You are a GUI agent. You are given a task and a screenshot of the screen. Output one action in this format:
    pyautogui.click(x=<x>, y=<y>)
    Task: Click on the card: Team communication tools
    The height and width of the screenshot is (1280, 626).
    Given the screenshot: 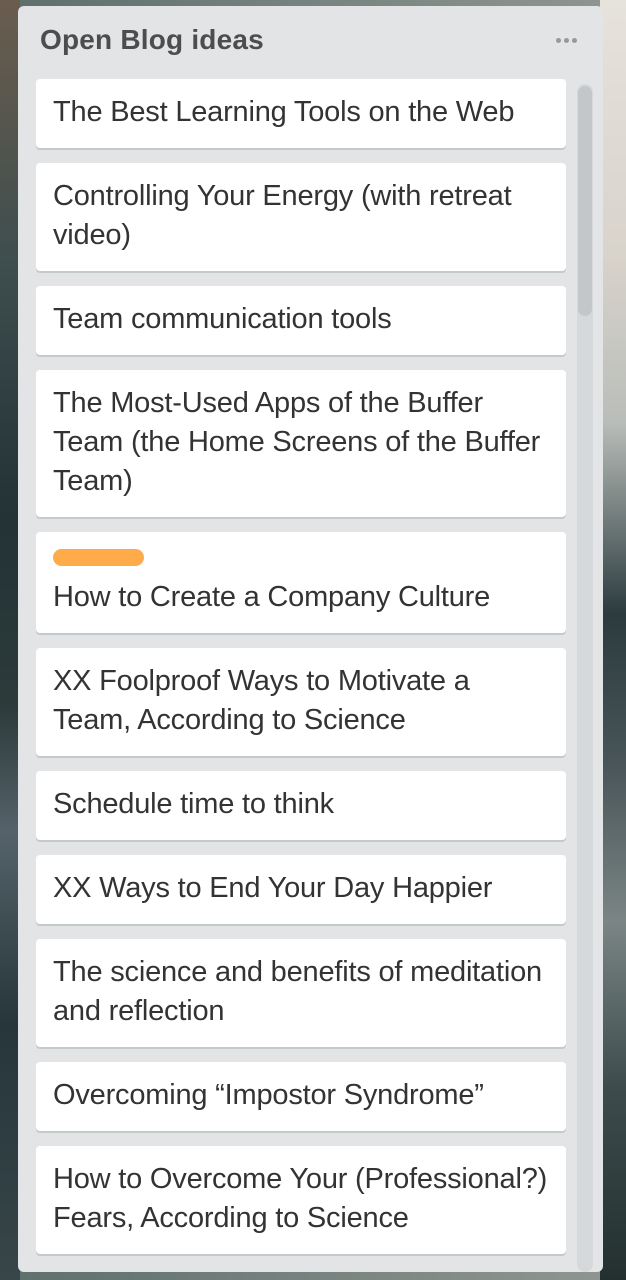 What is the action you would take?
    pyautogui.click(x=301, y=320)
    